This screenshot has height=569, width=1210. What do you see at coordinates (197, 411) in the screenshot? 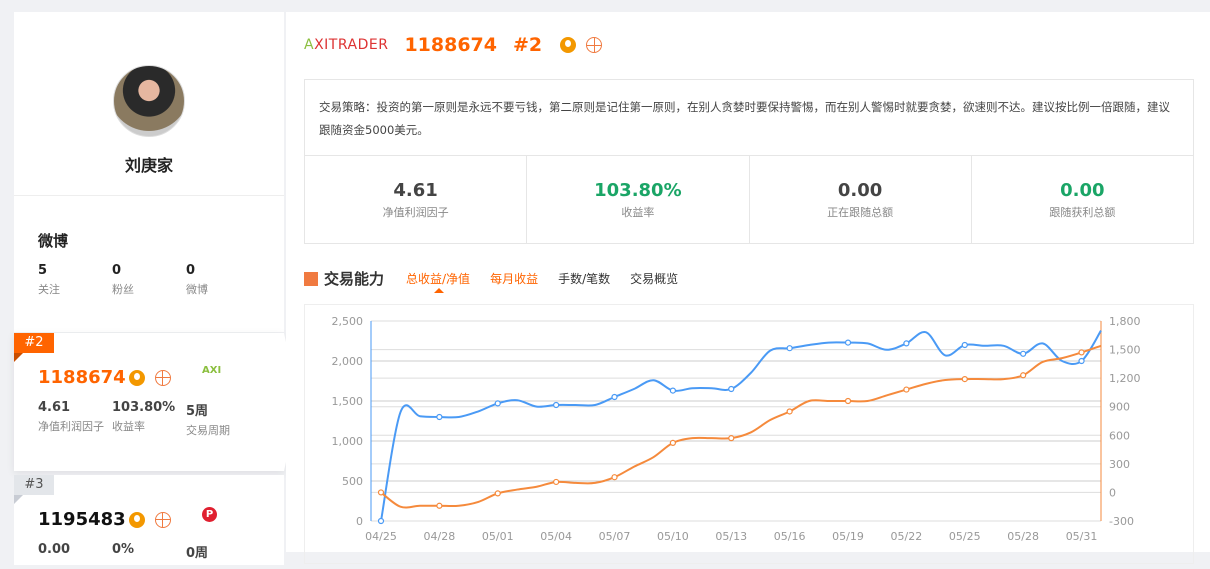
I see `stat-value: 5周` at bounding box center [197, 411].